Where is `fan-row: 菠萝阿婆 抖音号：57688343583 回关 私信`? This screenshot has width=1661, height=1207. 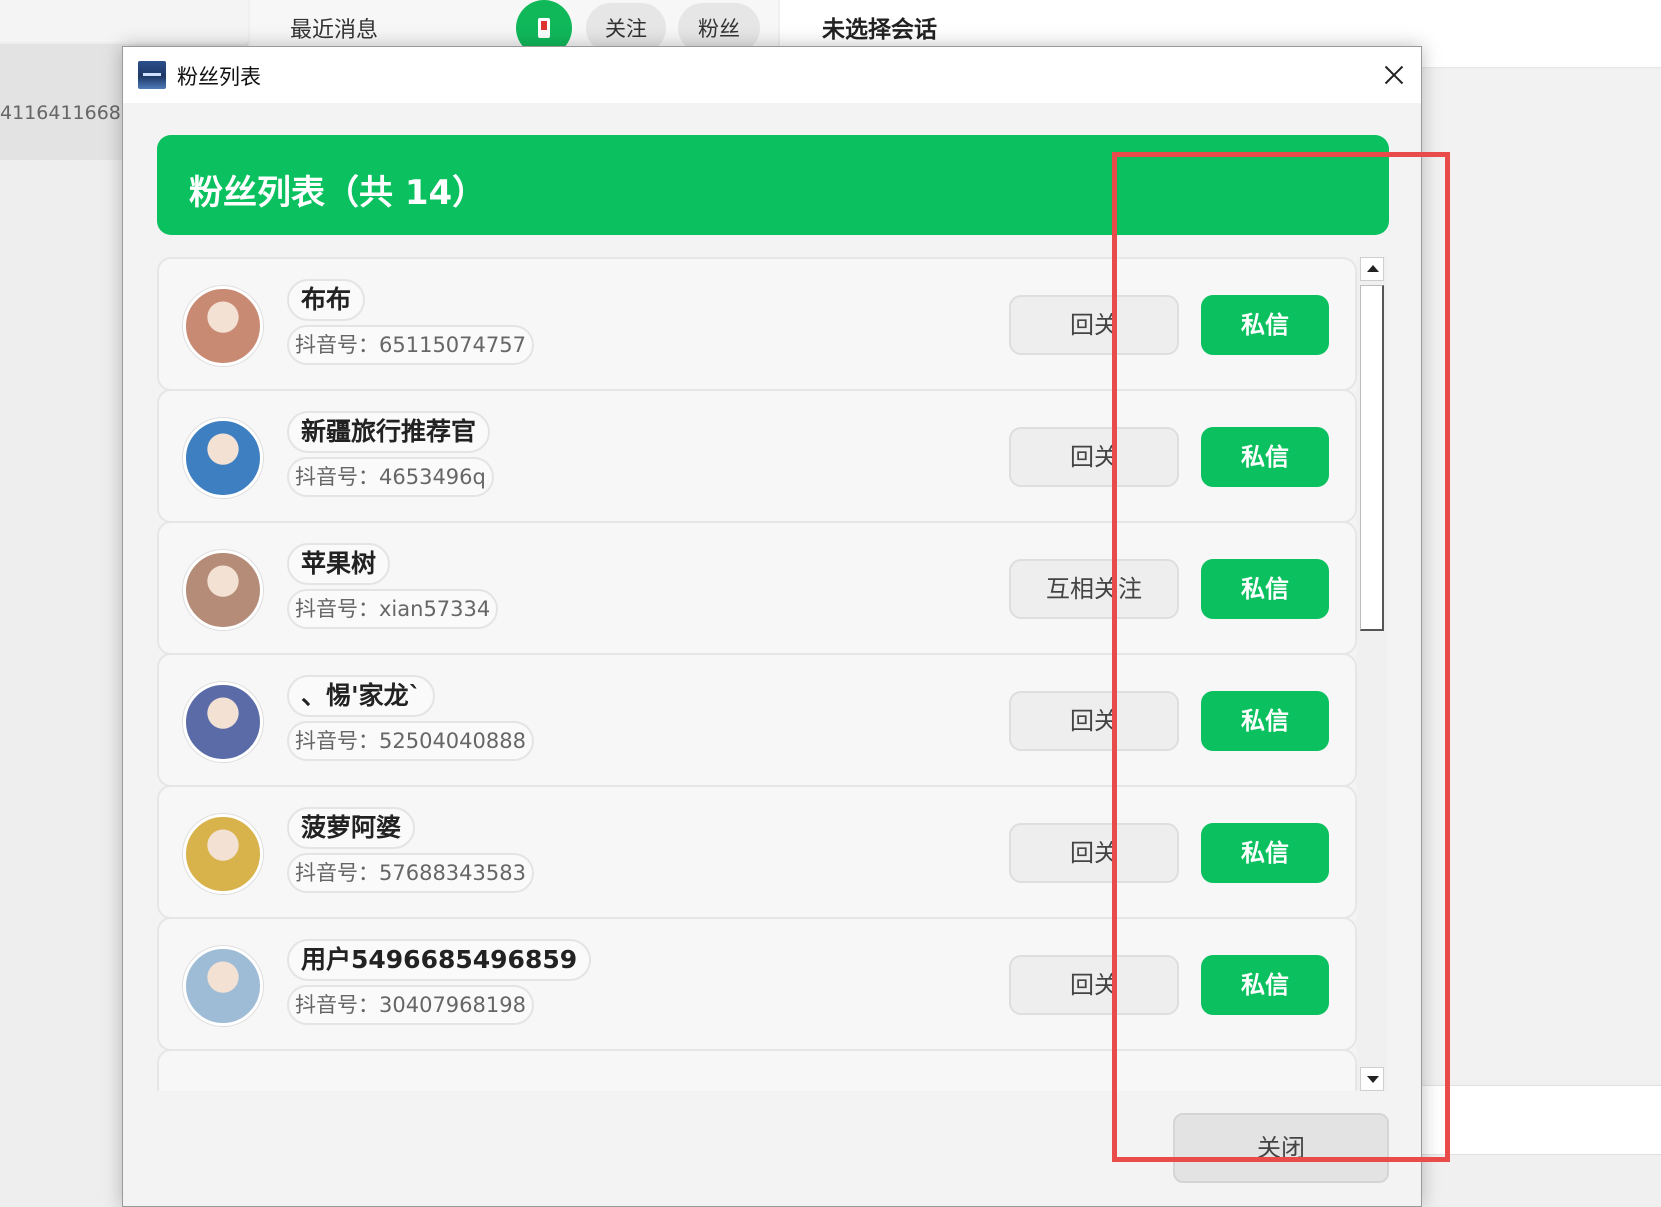 fan-row: 菠萝阿婆 抖音号：57688343583 回关 私信 is located at coordinates (757, 852).